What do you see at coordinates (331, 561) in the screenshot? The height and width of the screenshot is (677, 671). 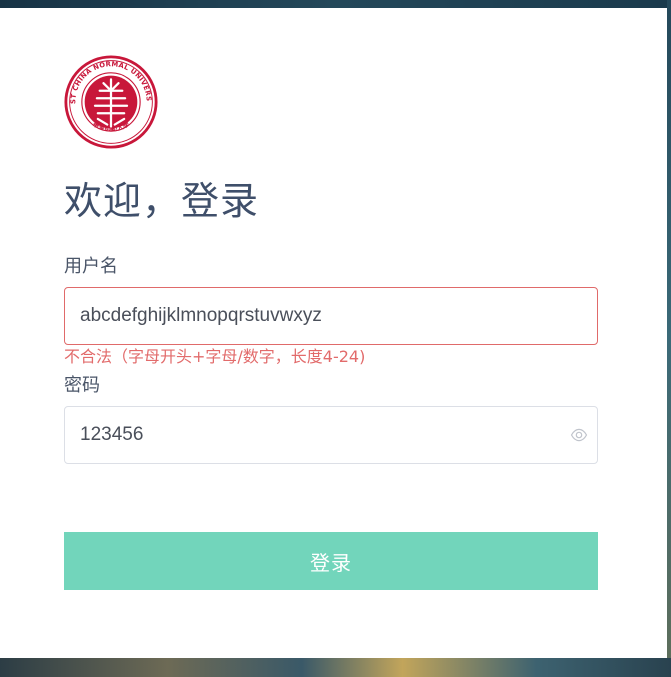 I see `login-button: 登录` at bounding box center [331, 561].